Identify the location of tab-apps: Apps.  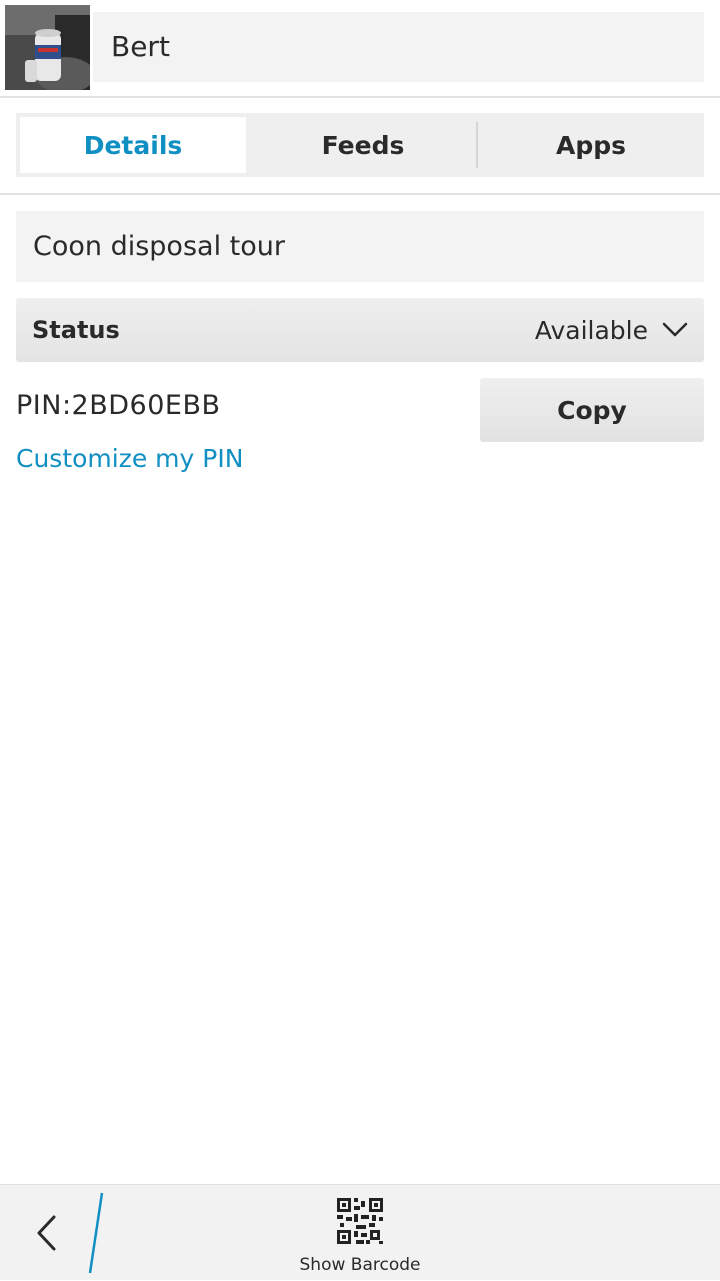
(591, 145).